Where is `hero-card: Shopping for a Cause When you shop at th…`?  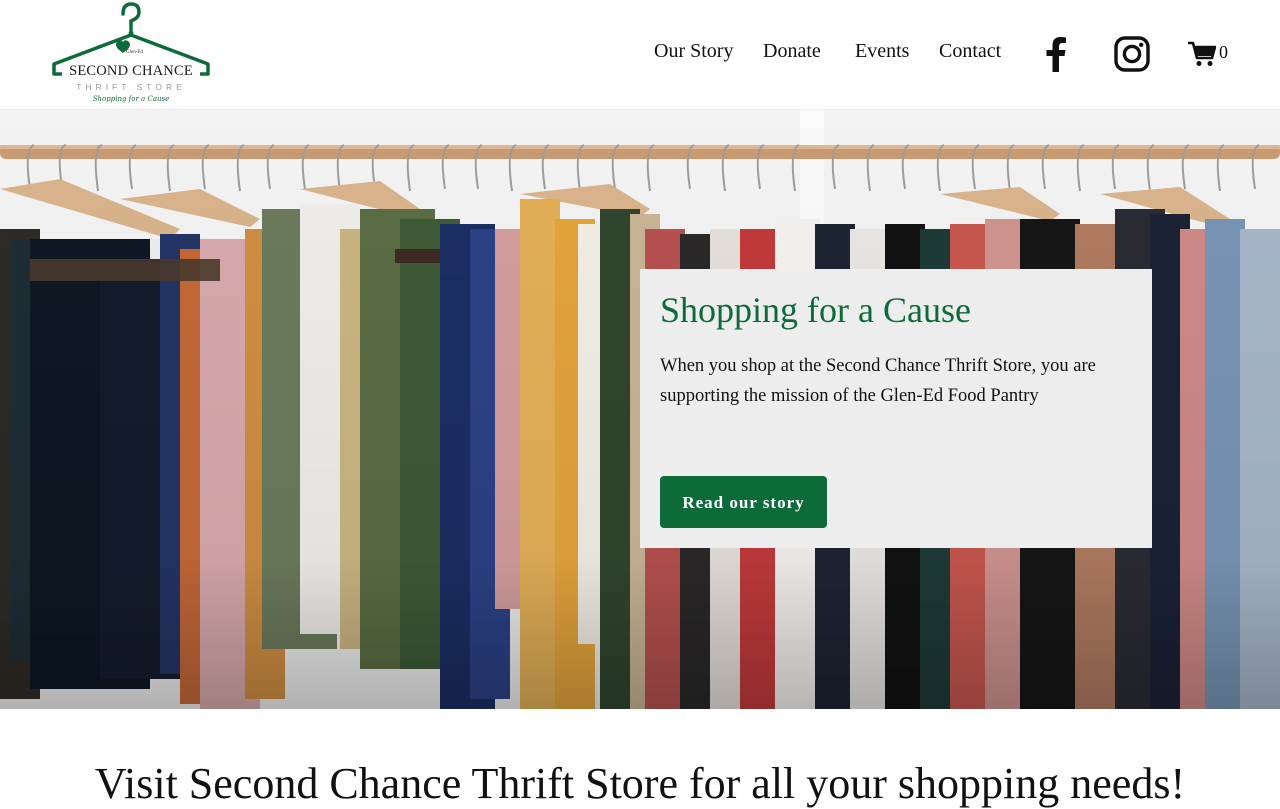 hero-card: Shopping for a Cause When you shop at th… is located at coordinates (896, 408).